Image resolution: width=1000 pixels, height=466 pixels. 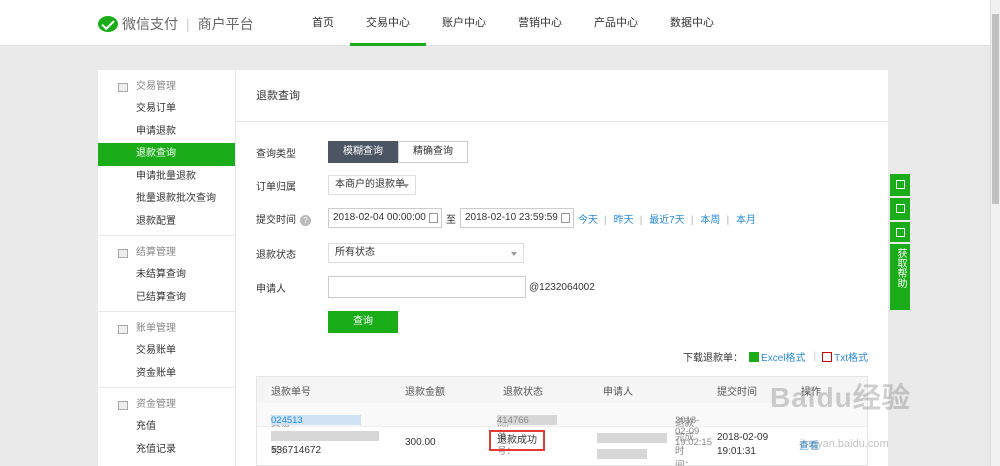 I want to click on link-float-button, so click(x=900, y=185).